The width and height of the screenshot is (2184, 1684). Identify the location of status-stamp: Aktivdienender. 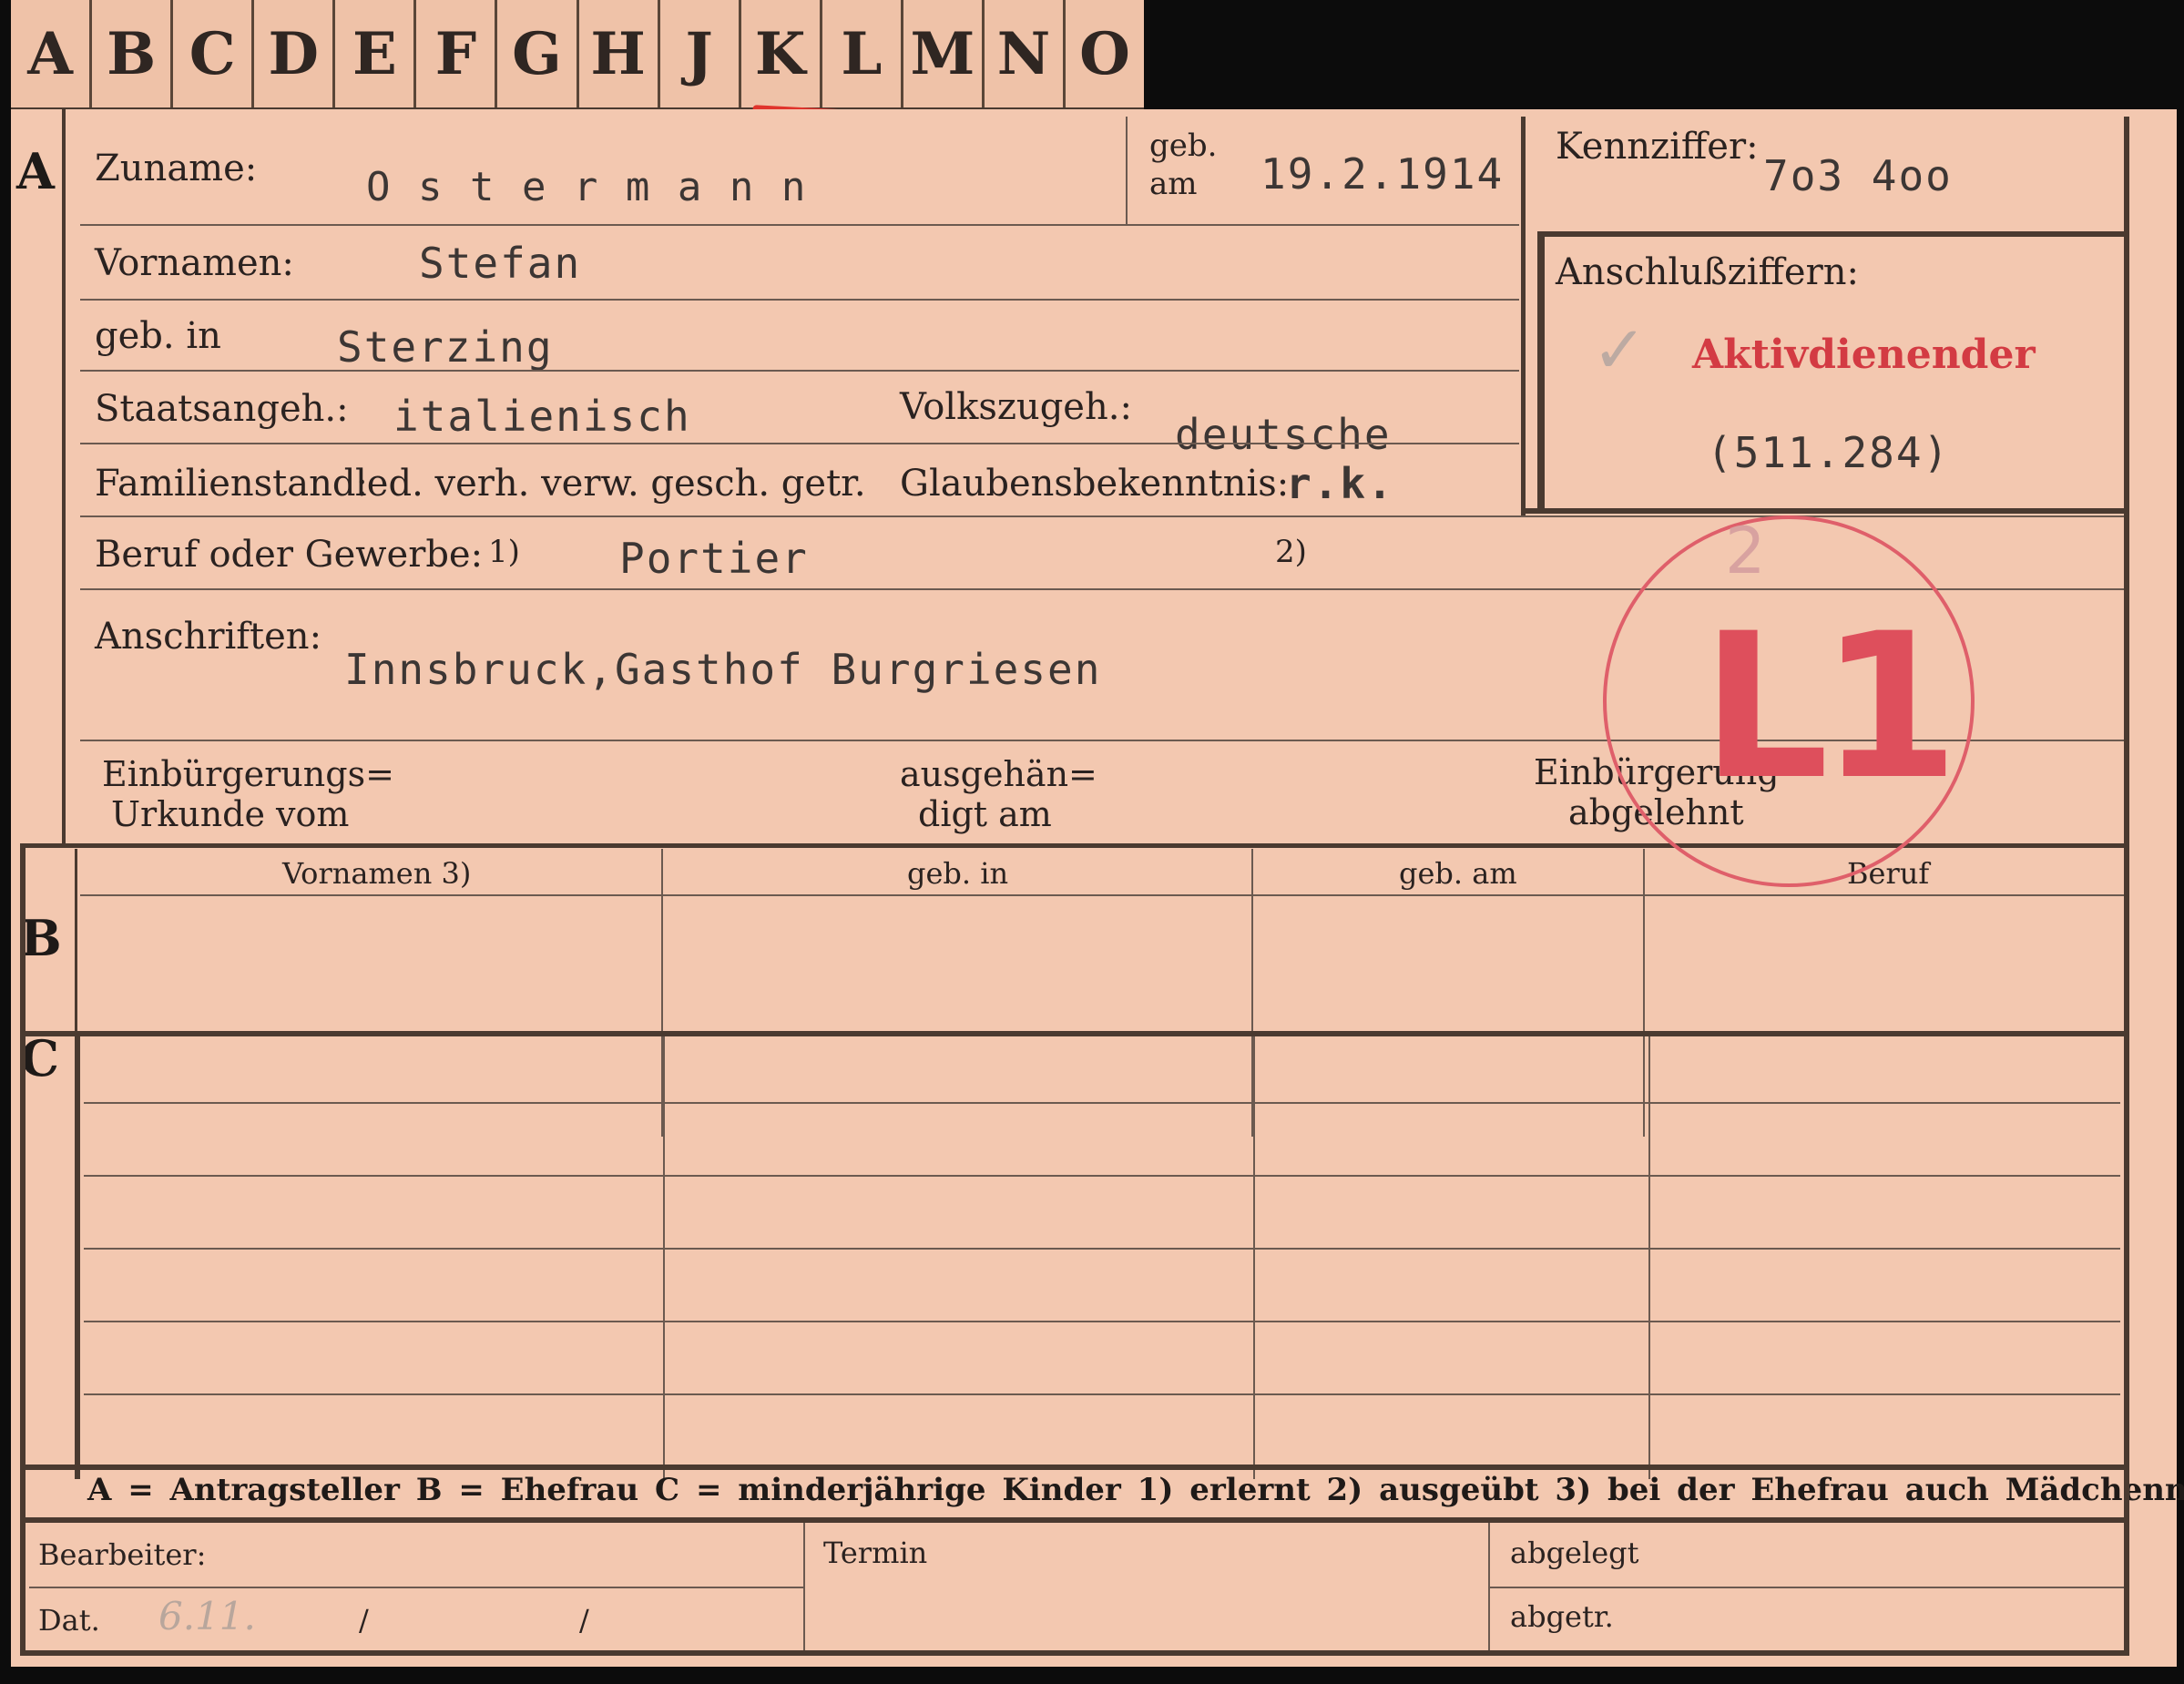
(1864, 355).